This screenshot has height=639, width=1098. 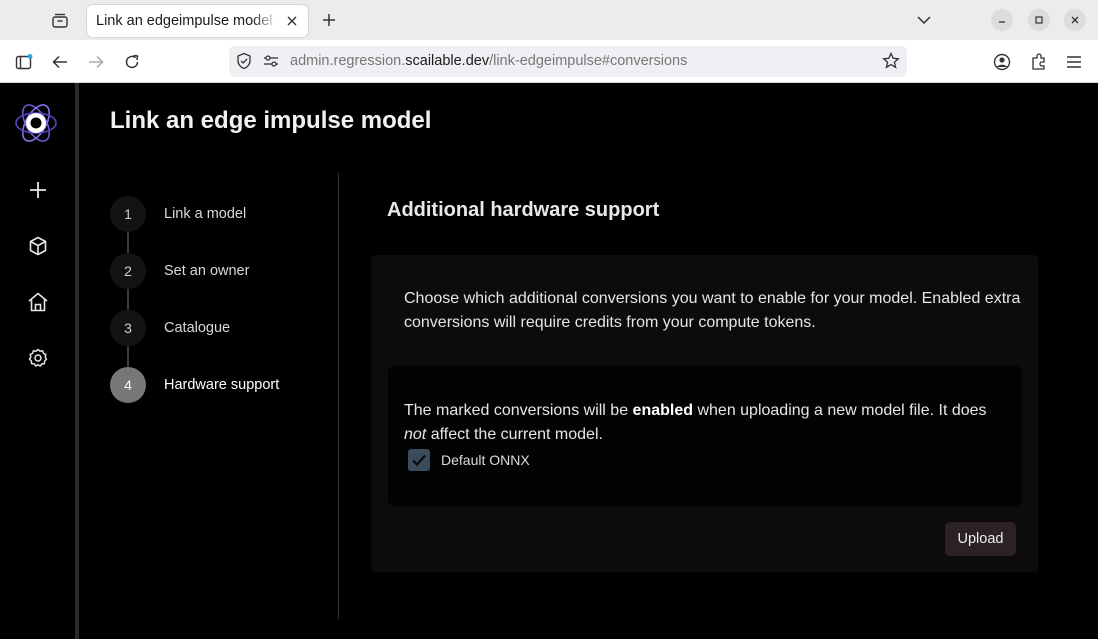 What do you see at coordinates (348, 61) in the screenshot?
I see `url-subdomain: admin.regression.` at bounding box center [348, 61].